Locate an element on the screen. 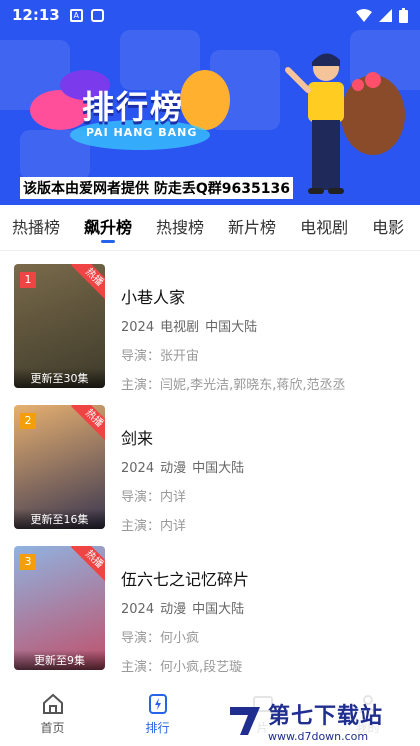 The height and width of the screenshot is (746, 420). home-icon is located at coordinates (52, 703).